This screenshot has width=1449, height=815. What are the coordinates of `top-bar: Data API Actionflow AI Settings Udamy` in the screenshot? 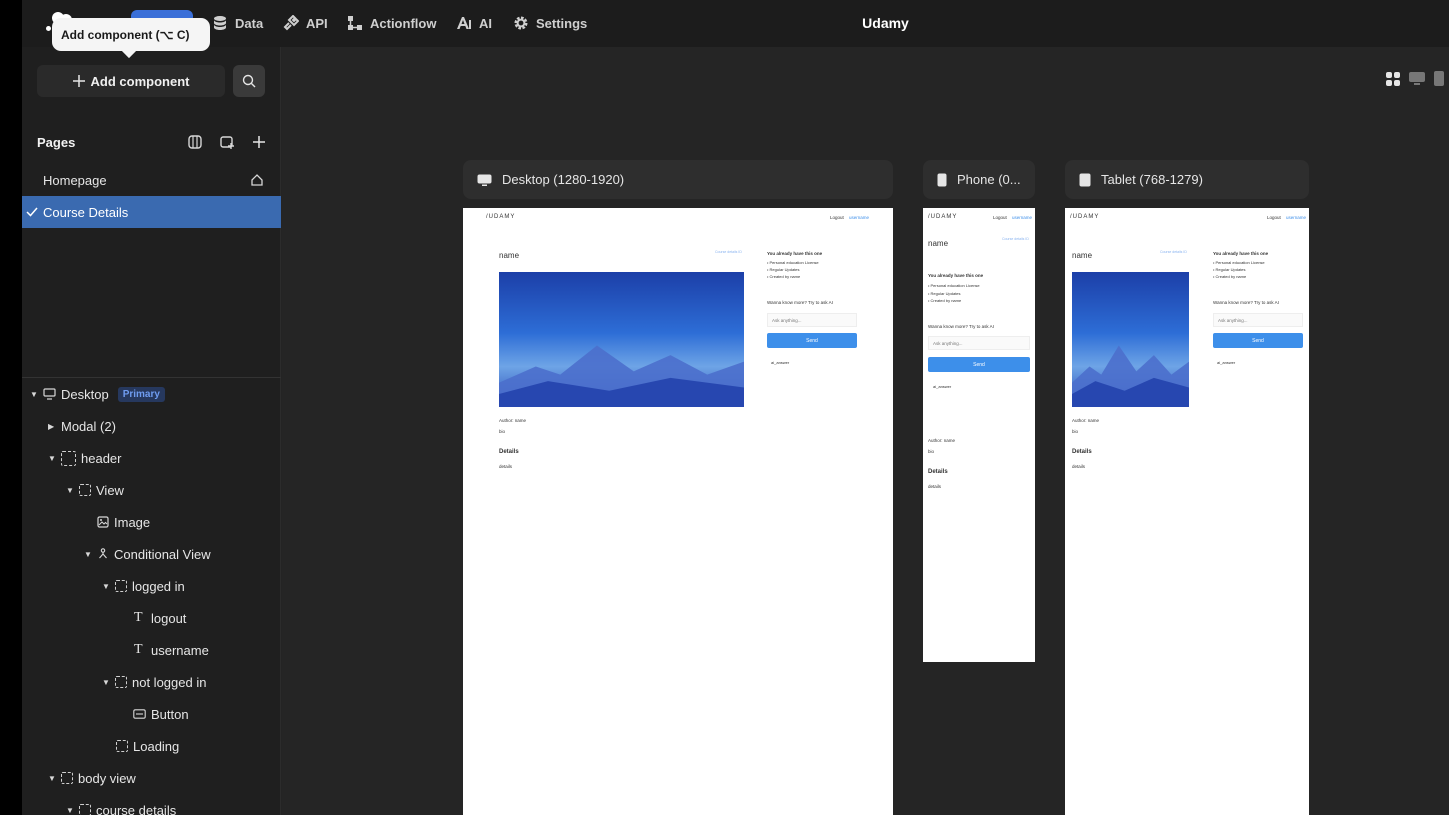 It's located at (735, 23).